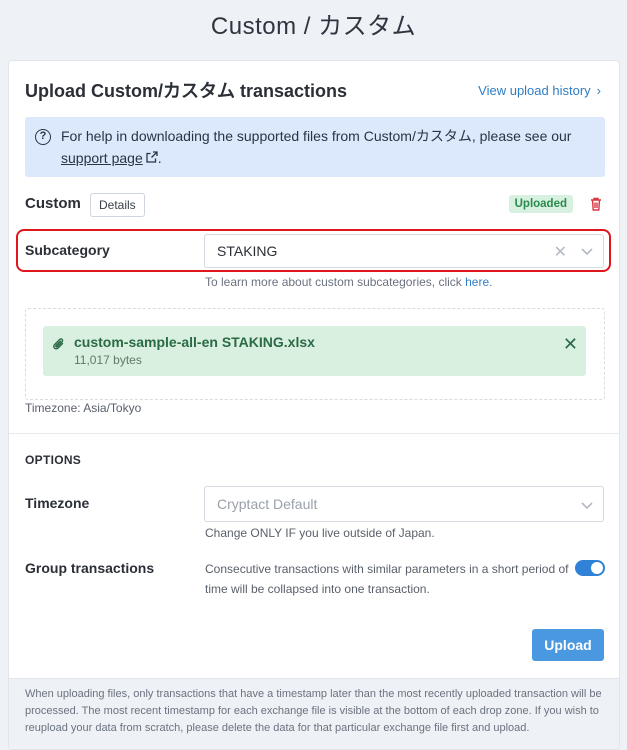  Describe the element at coordinates (560, 252) in the screenshot. I see `clear-icon: ✕` at that location.